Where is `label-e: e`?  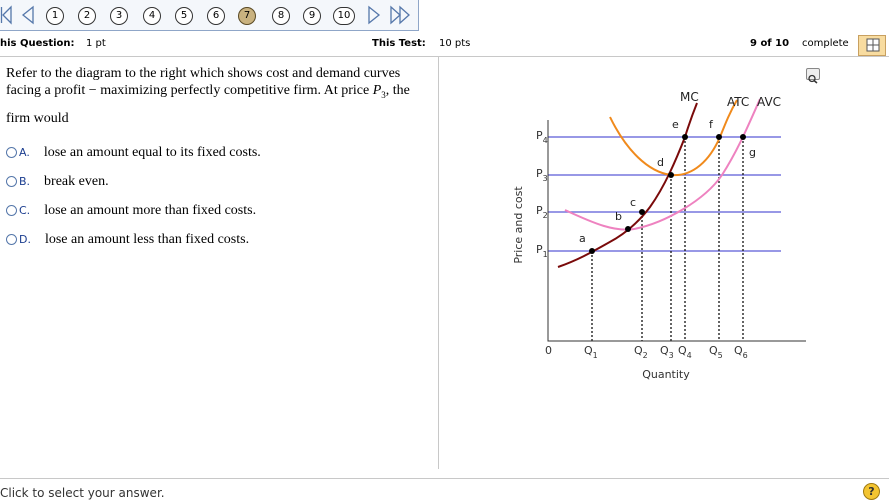 label-e: e is located at coordinates (675, 124).